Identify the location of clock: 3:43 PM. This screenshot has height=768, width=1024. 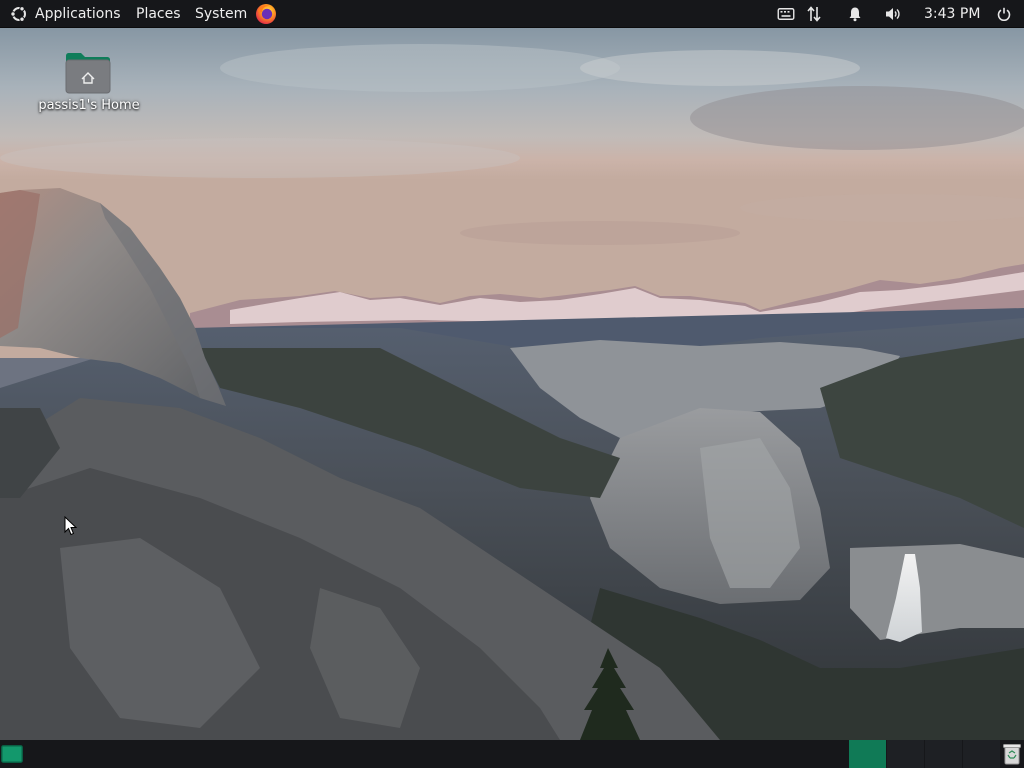
(952, 14).